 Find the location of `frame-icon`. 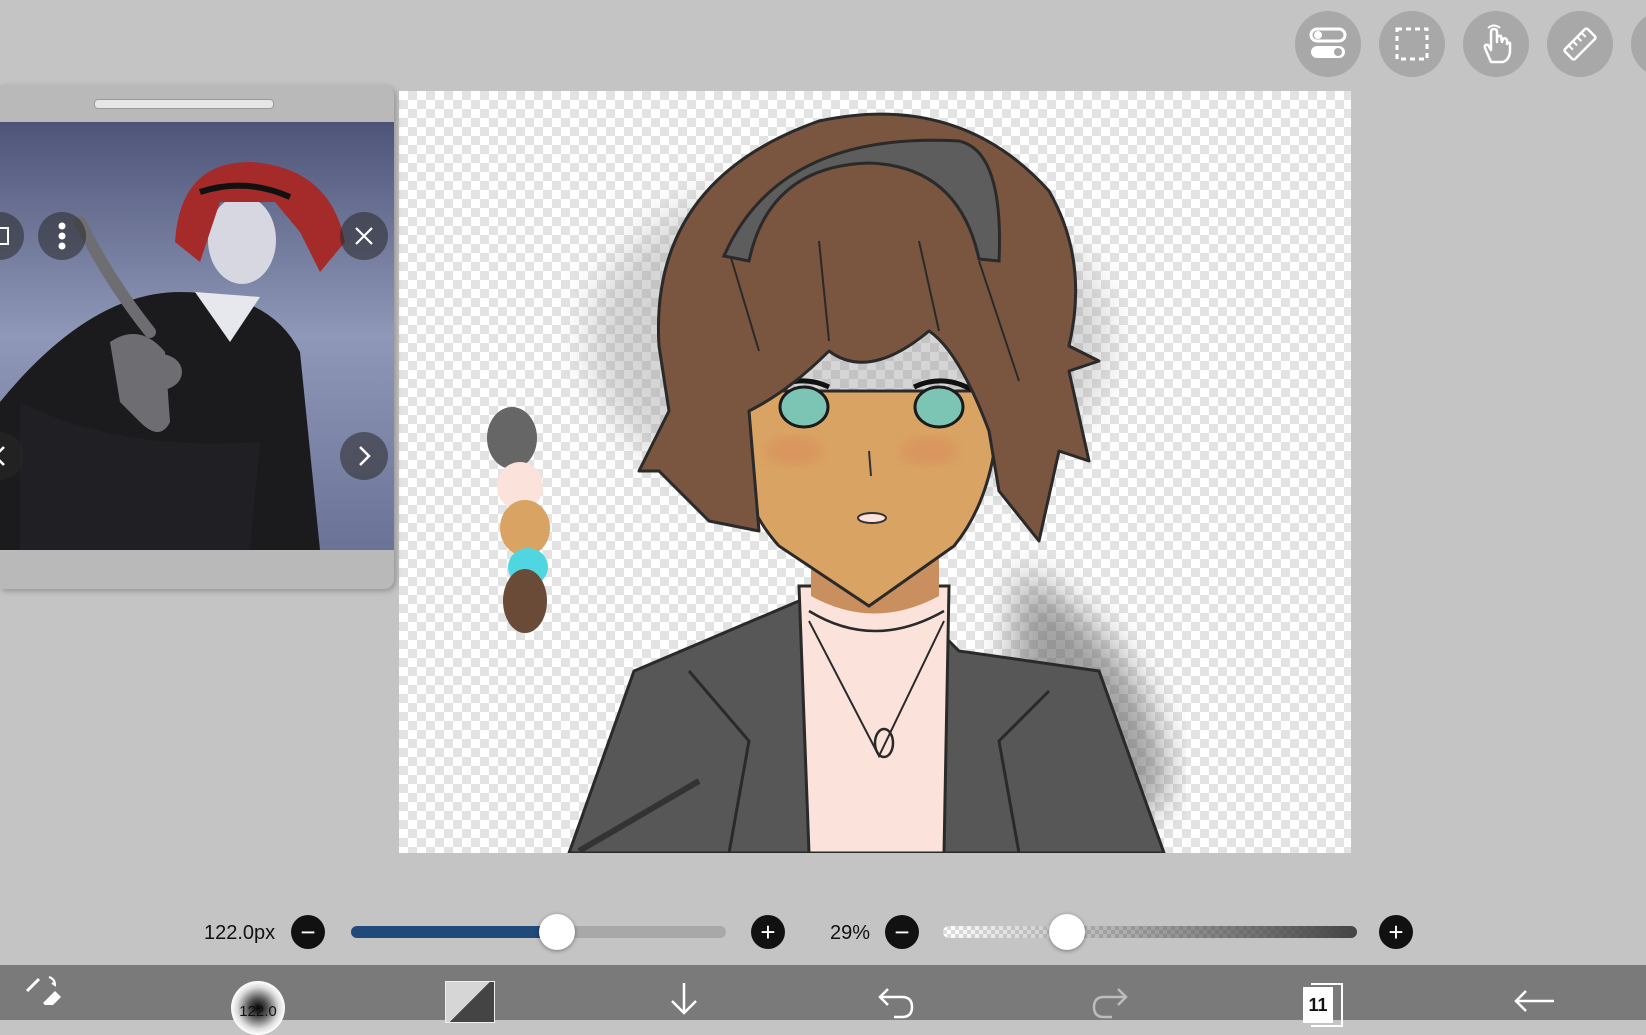

frame-icon is located at coordinates (4, 236).